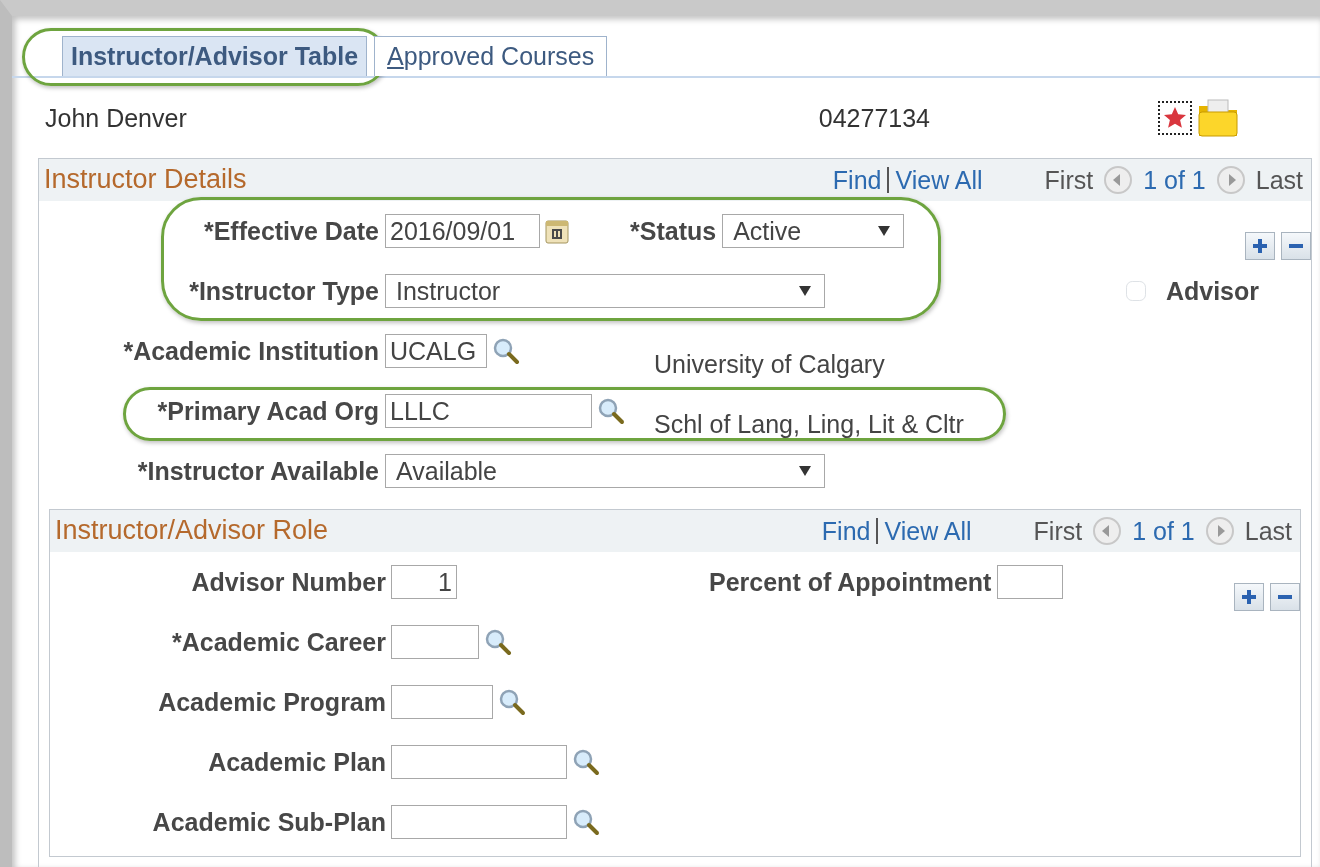 This screenshot has height=867, width=1320. What do you see at coordinates (288, 582) in the screenshot?
I see `field-label: Advisor Number` at bounding box center [288, 582].